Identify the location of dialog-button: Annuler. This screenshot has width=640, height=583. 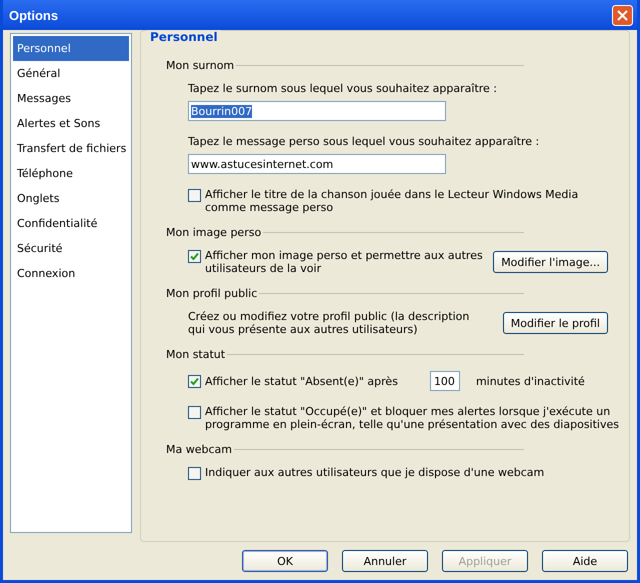
(385, 561).